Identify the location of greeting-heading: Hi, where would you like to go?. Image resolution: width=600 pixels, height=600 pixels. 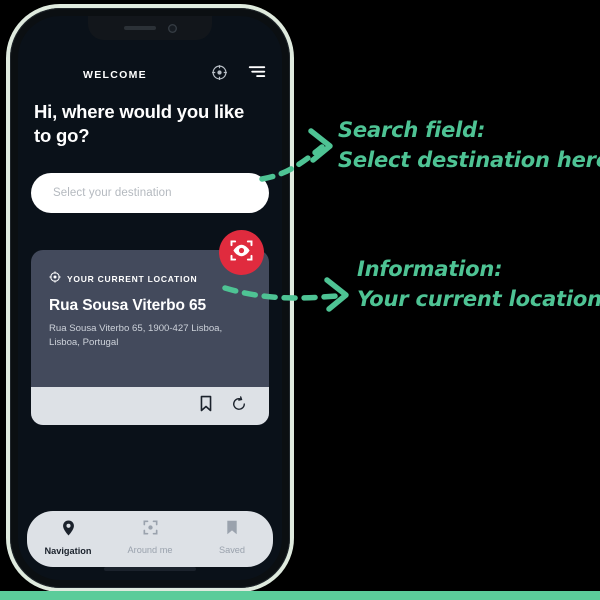
(139, 123).